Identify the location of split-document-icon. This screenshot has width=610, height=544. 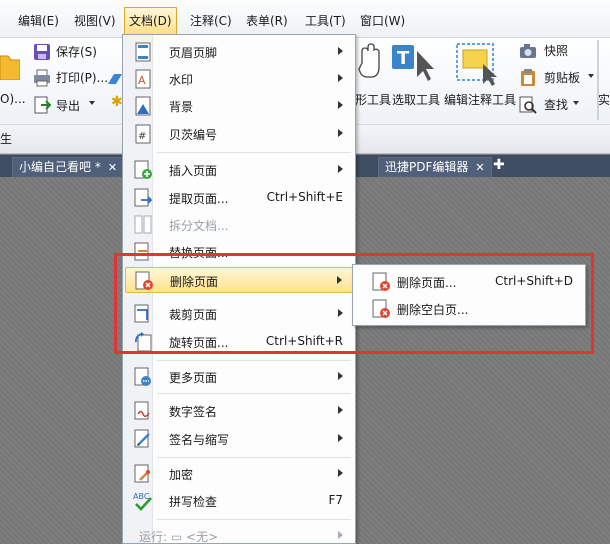
(143, 224).